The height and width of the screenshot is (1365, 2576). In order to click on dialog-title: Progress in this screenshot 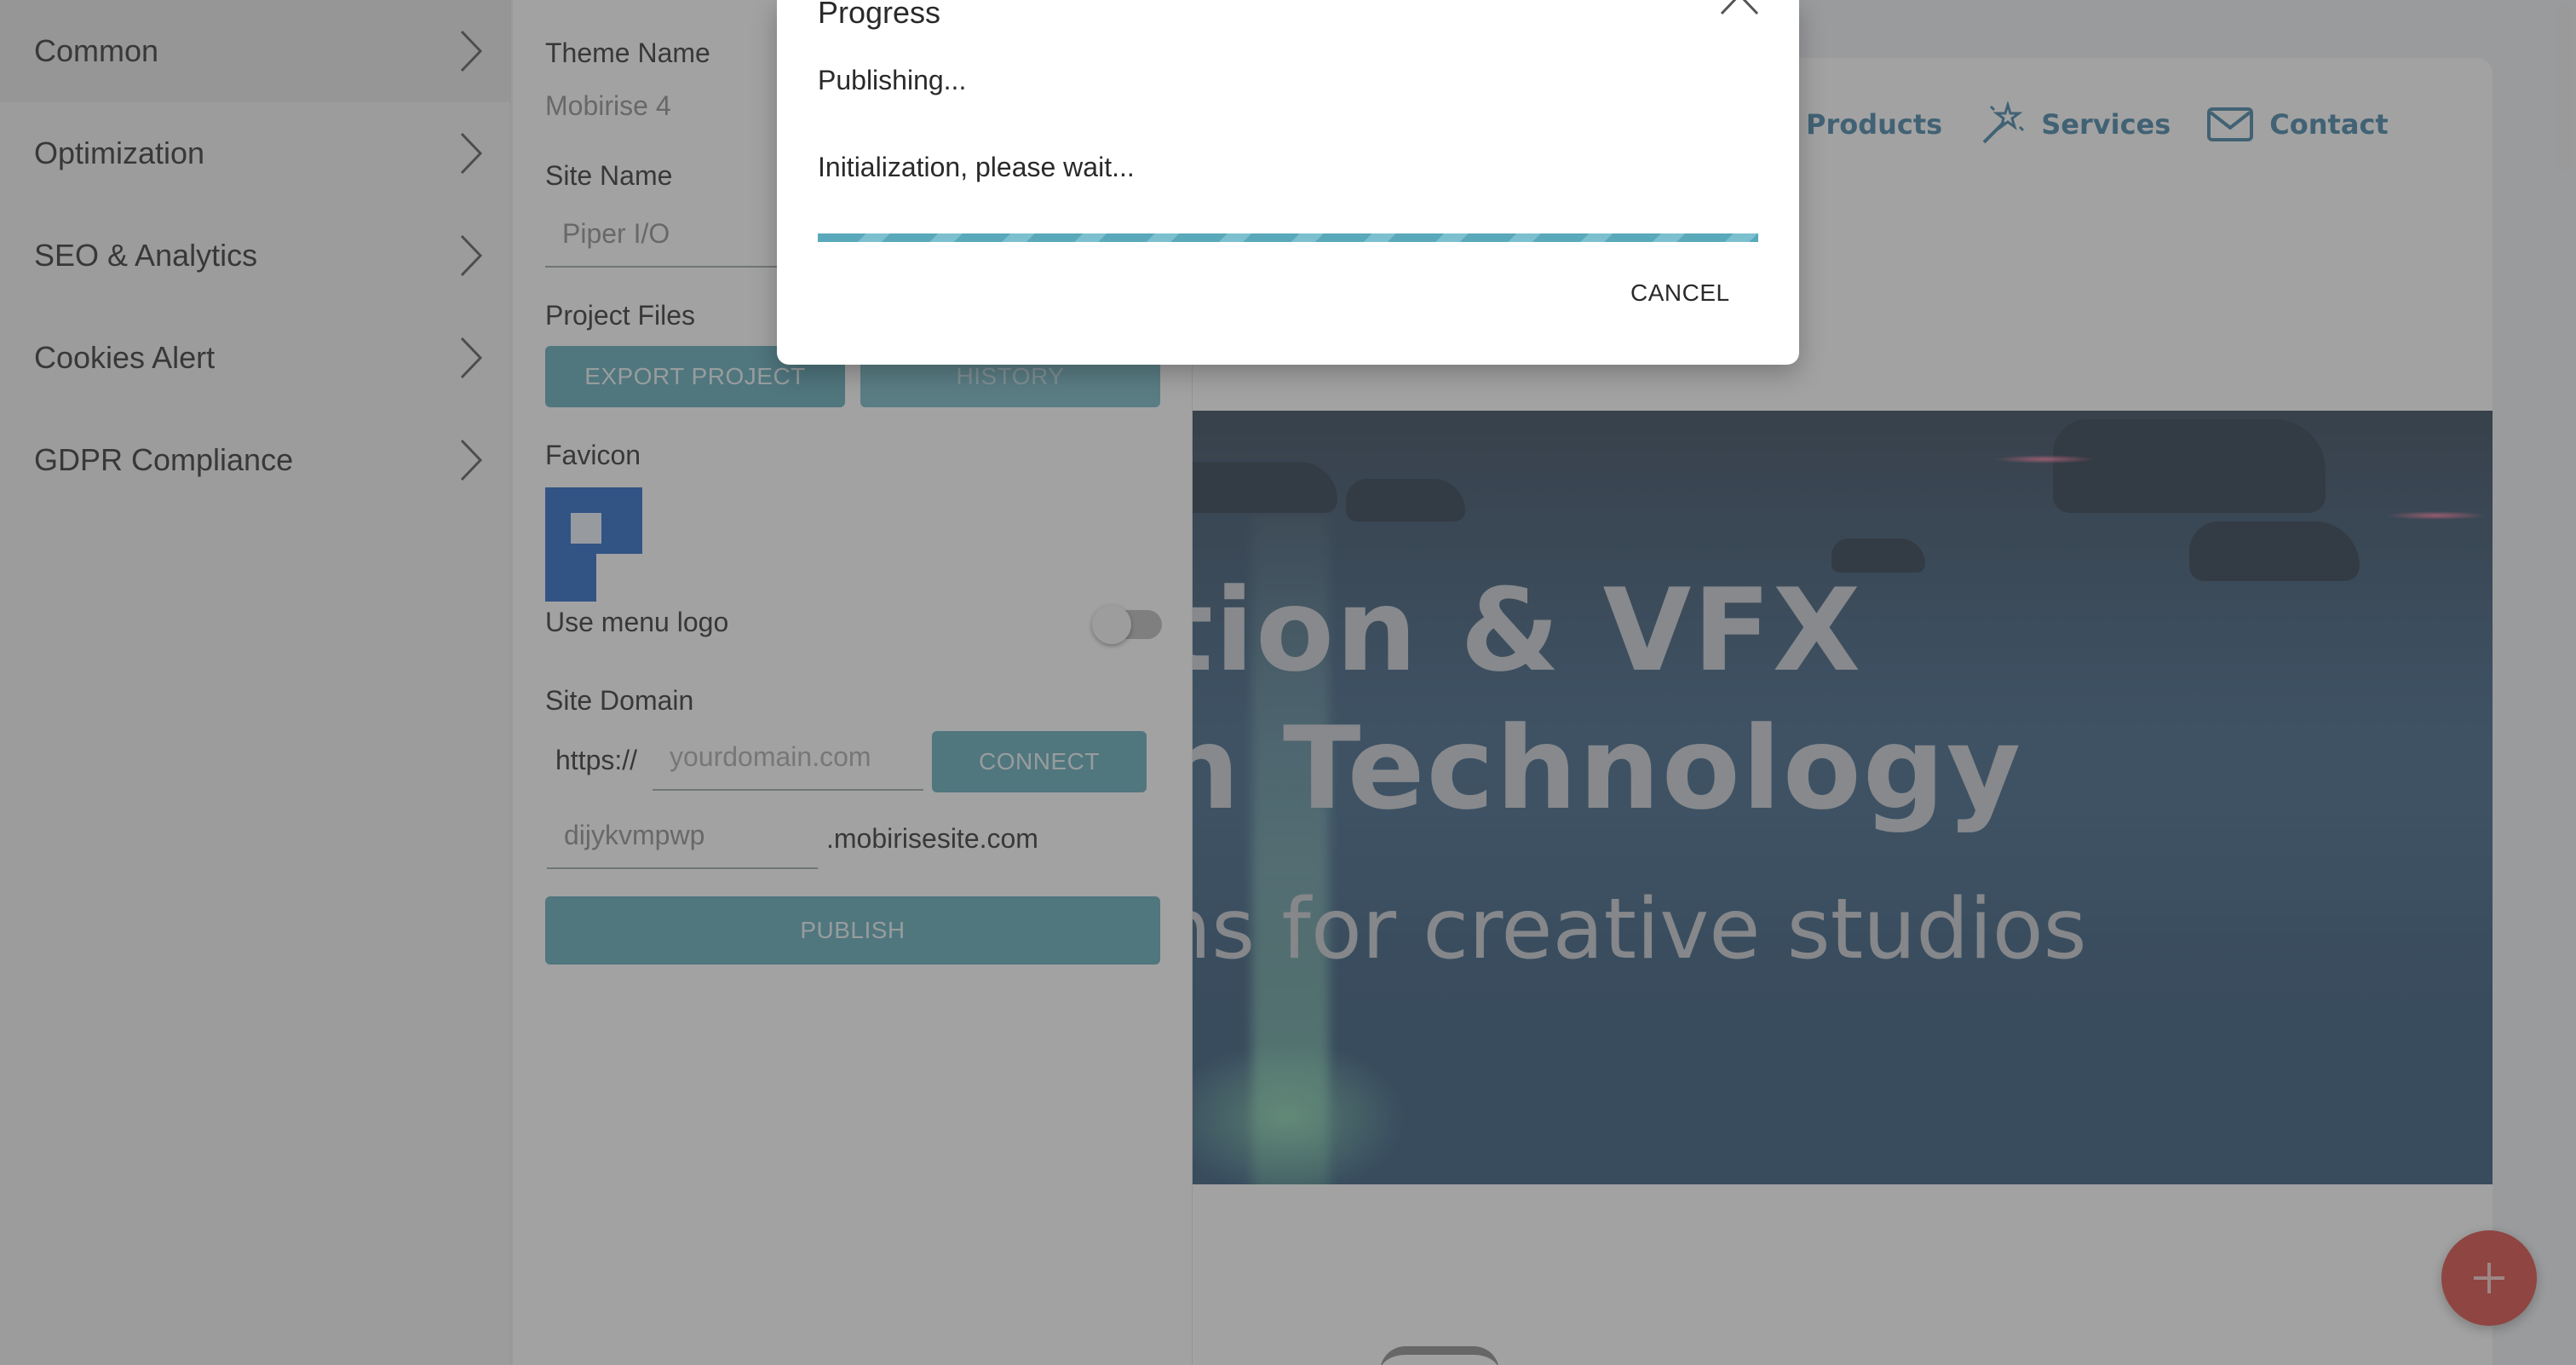, I will do `click(880, 15)`.